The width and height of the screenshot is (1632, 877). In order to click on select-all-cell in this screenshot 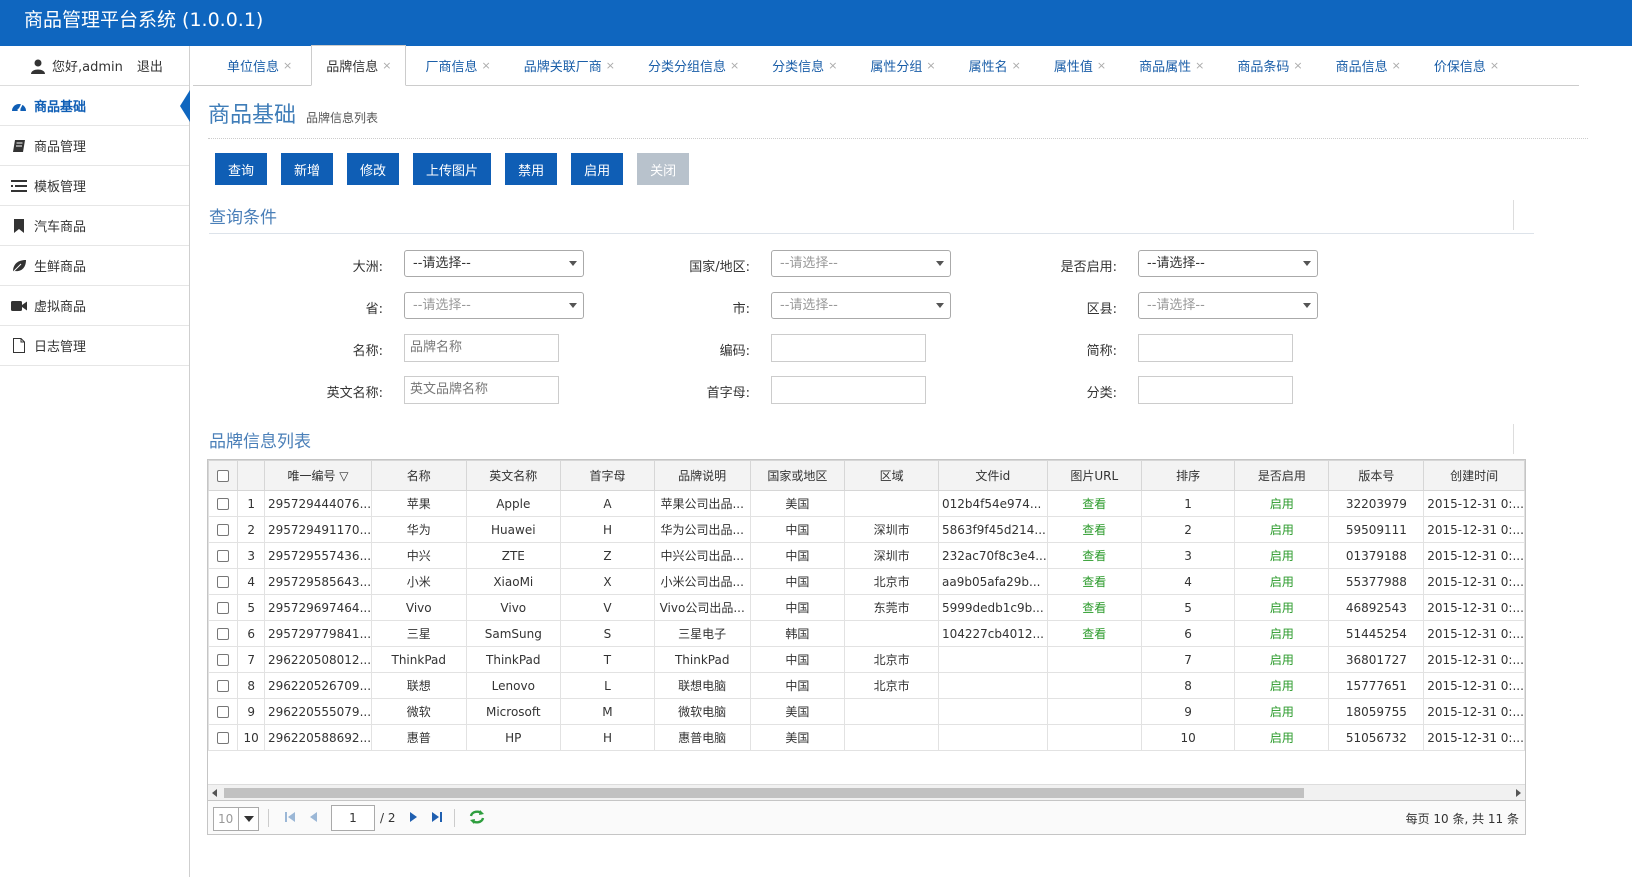, I will do `click(223, 475)`.